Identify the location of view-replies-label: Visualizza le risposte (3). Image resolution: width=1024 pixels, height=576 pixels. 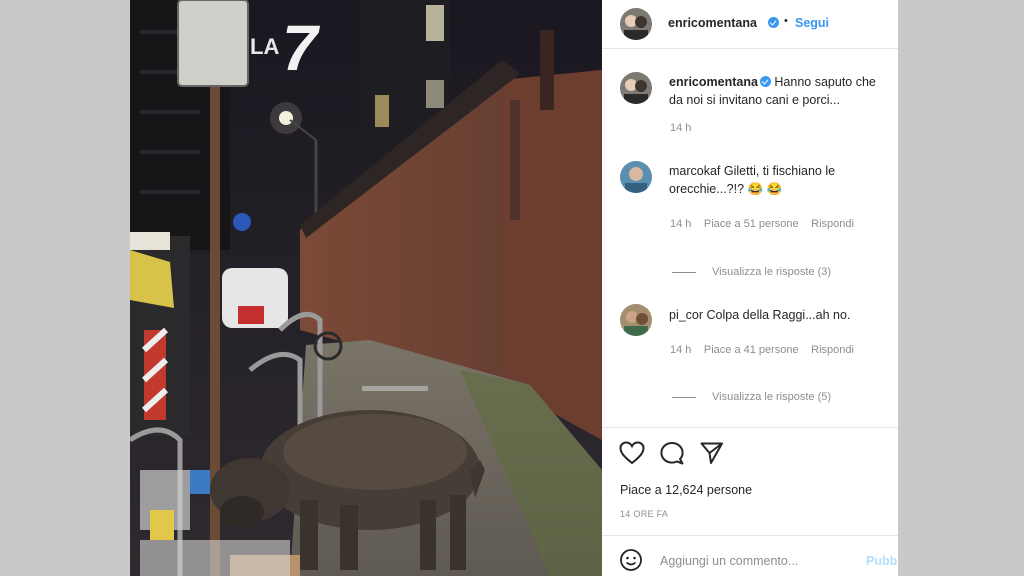
(772, 272).